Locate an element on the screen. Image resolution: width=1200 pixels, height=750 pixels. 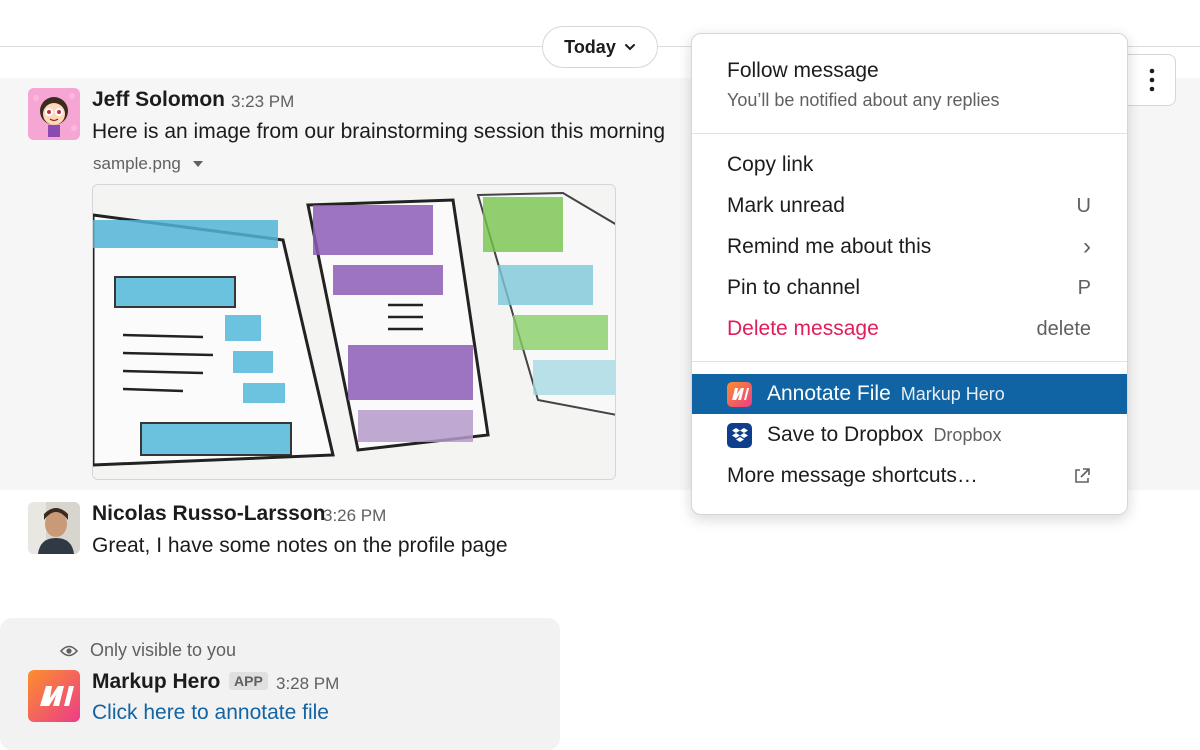
menu-item-shortcut: P is located at coordinates (1084, 287).